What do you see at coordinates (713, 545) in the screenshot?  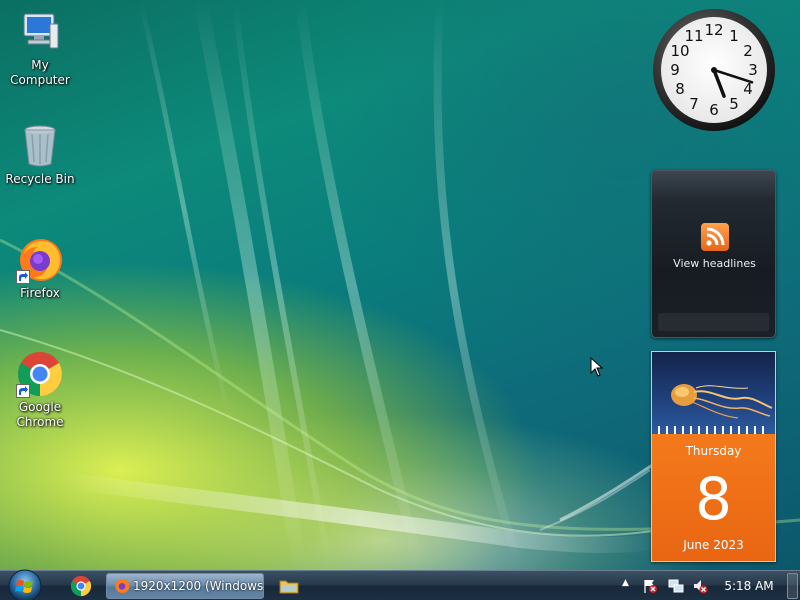 I see `calendar-month-year: June 2023` at bounding box center [713, 545].